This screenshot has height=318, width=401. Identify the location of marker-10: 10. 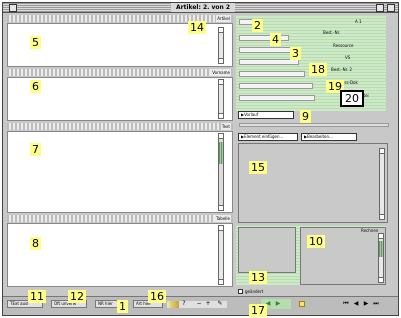
(316, 241).